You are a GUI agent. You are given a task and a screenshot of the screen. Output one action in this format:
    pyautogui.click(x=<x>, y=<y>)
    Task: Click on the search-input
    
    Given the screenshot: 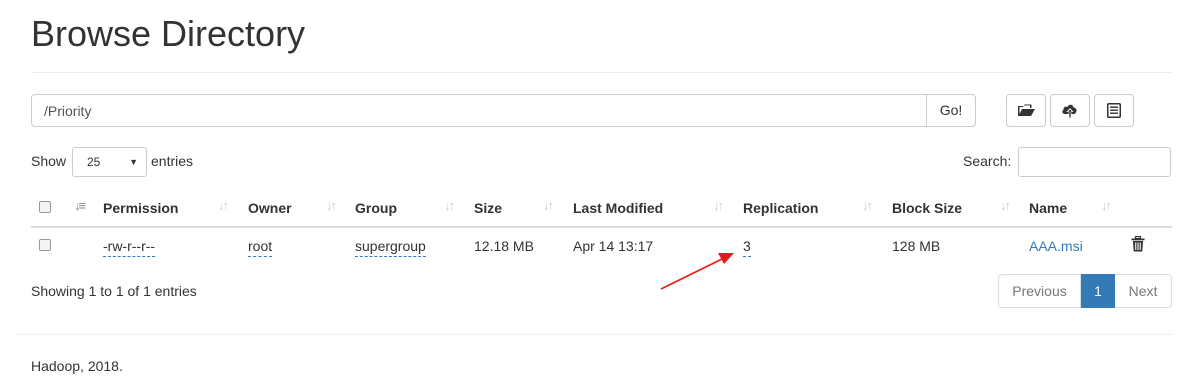 What is the action you would take?
    pyautogui.click(x=1094, y=162)
    